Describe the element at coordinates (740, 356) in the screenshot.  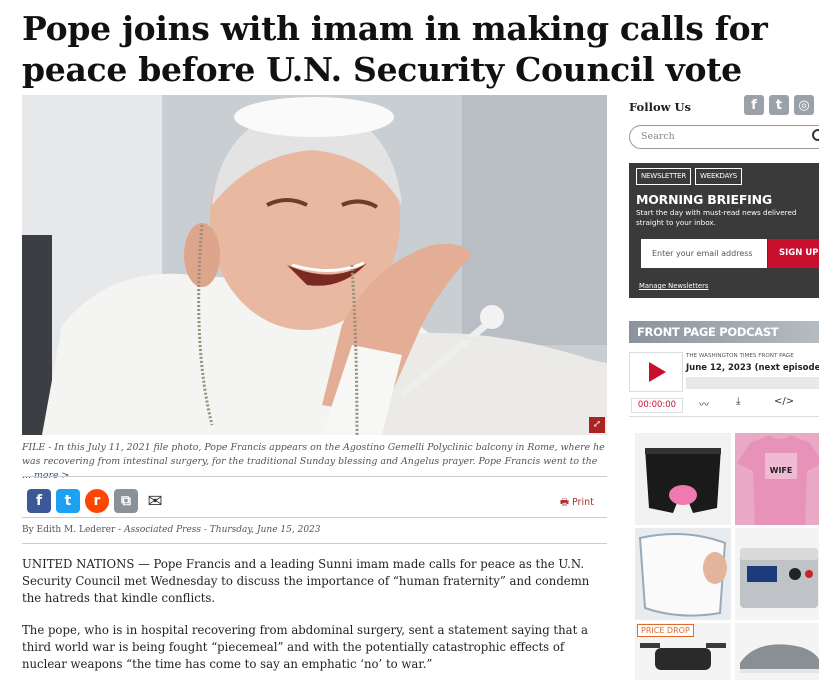
I see `podcast-show-name: THE WASHINGTON TIMES FRONT PAGE` at that location.